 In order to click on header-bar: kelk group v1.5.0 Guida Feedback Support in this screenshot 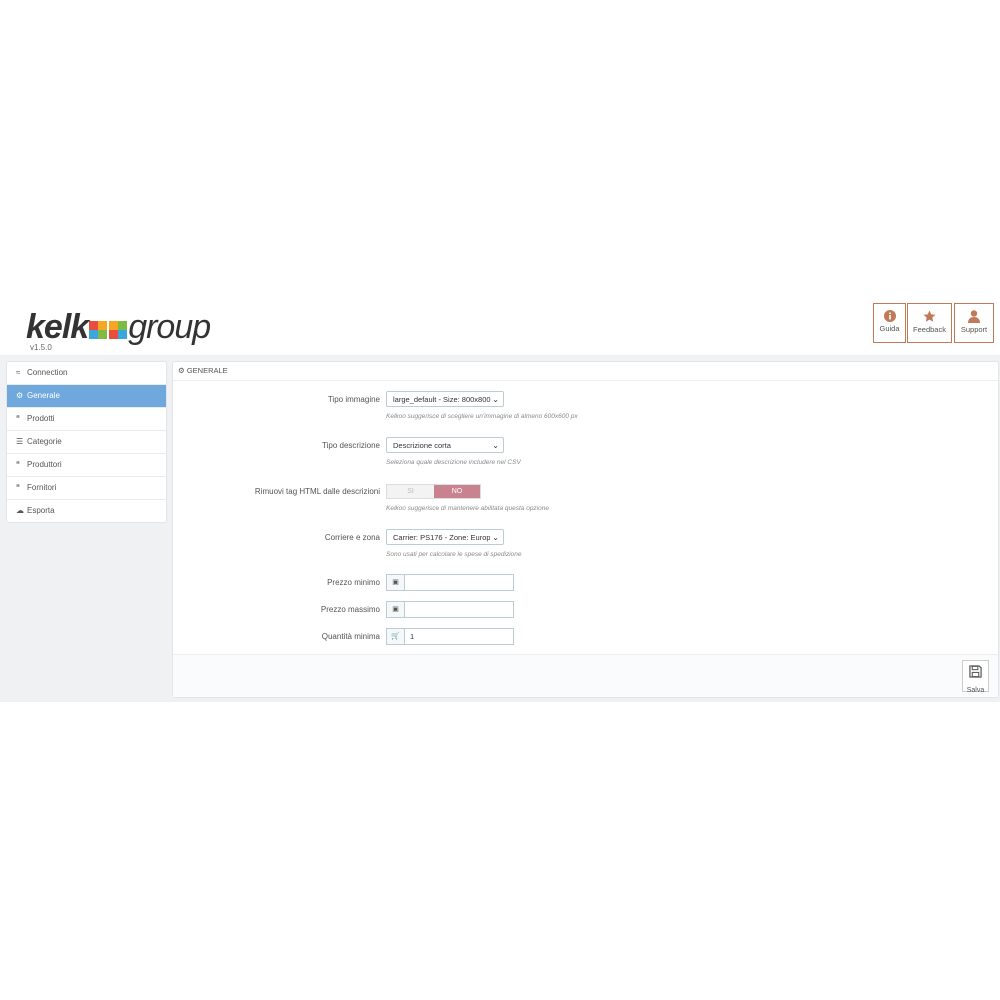, I will do `click(500, 328)`.